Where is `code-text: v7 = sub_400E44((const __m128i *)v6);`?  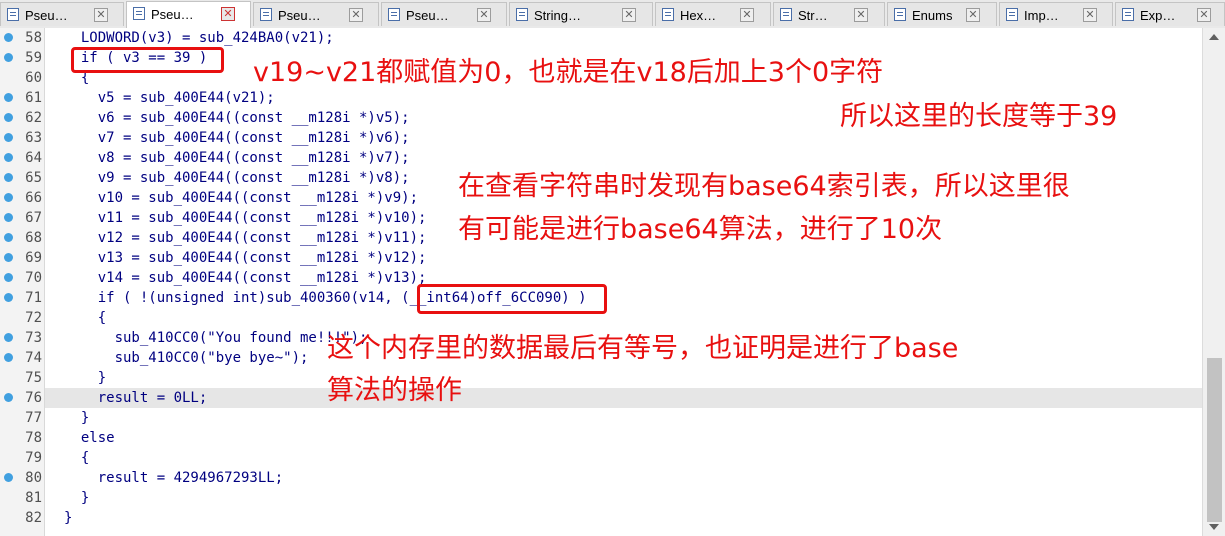 code-text: v7 = sub_400E44((const __m128i *)v6); is located at coordinates (237, 138).